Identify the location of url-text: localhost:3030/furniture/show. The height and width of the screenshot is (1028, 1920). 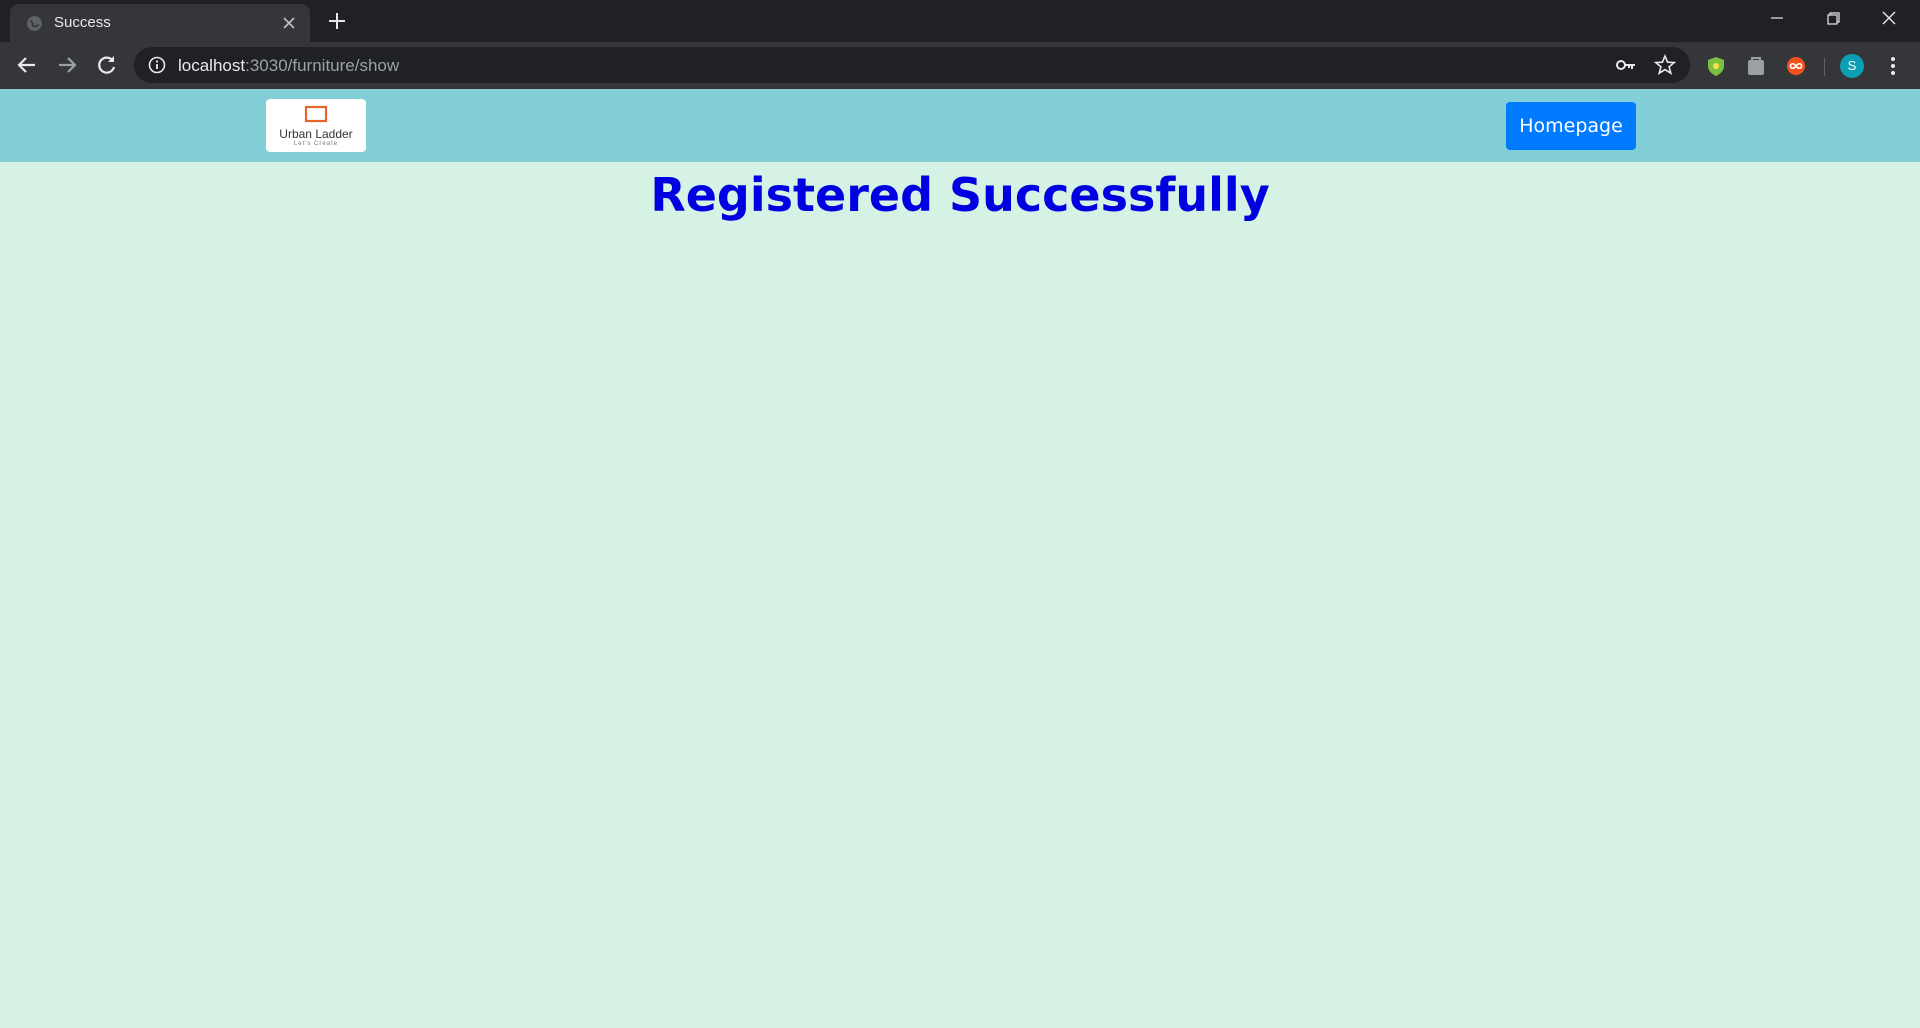
(288, 66).